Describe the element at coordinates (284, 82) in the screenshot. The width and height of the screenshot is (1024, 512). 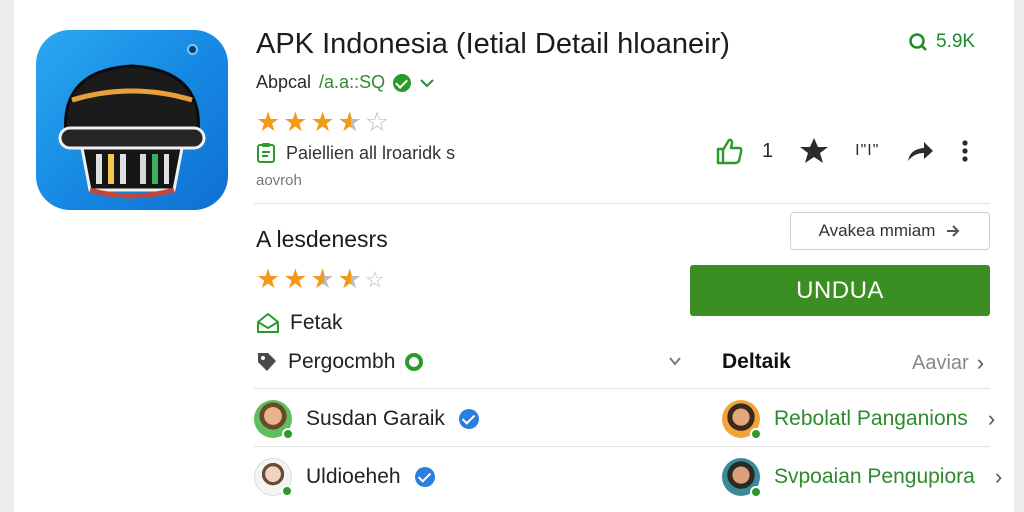
I see `developer-prefix: Abpcal` at that location.